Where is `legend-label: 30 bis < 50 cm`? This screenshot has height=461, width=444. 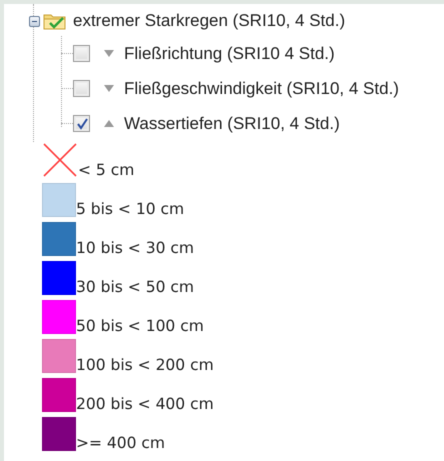 legend-label: 30 bis < 50 cm is located at coordinates (135, 287).